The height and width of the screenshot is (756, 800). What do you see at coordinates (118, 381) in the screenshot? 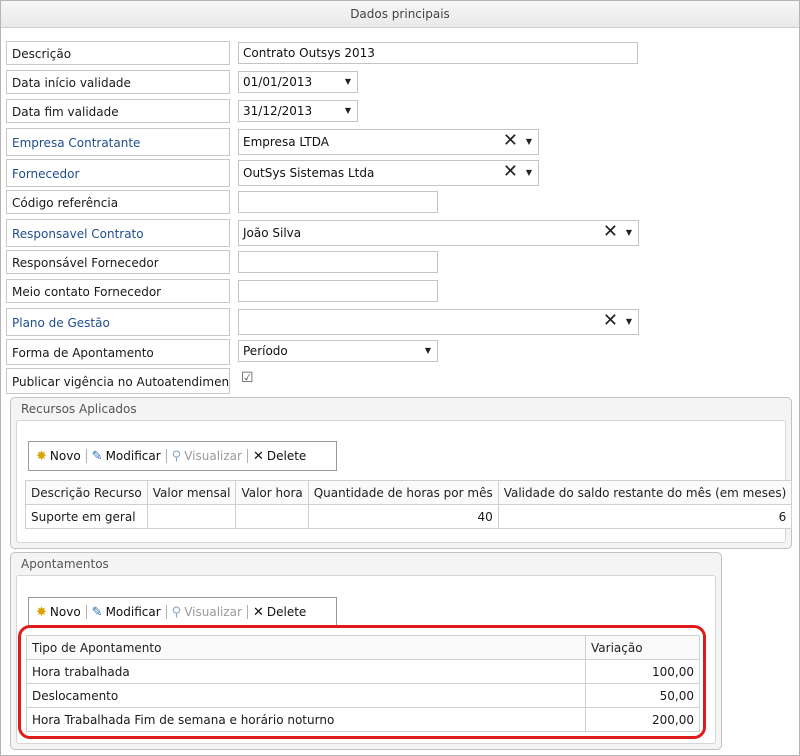
I see `label-publicar: Publicar vigência no Autoatendimento` at bounding box center [118, 381].